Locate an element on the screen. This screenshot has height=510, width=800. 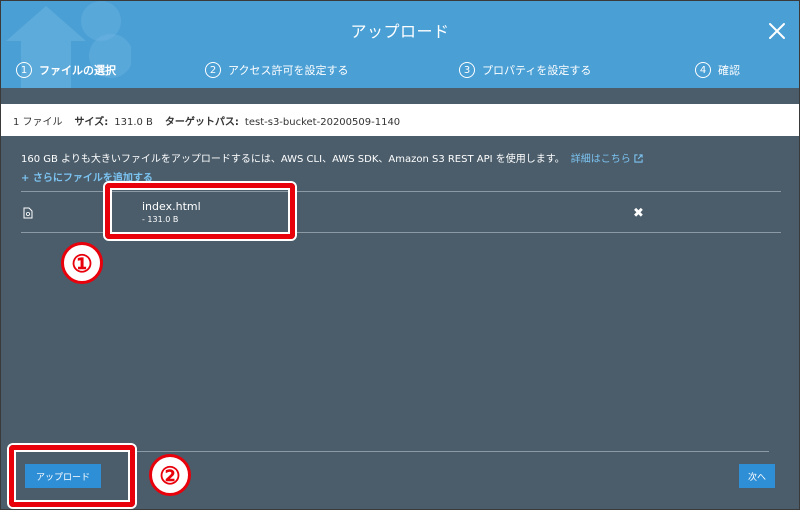
remove-file-icon: ✖ is located at coordinates (638, 213).